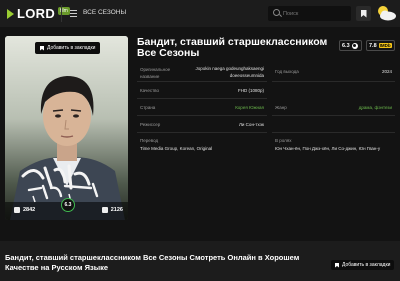  Describe the element at coordinates (283, 140) in the screenshot. I see `cast-label: В ролях` at that location.